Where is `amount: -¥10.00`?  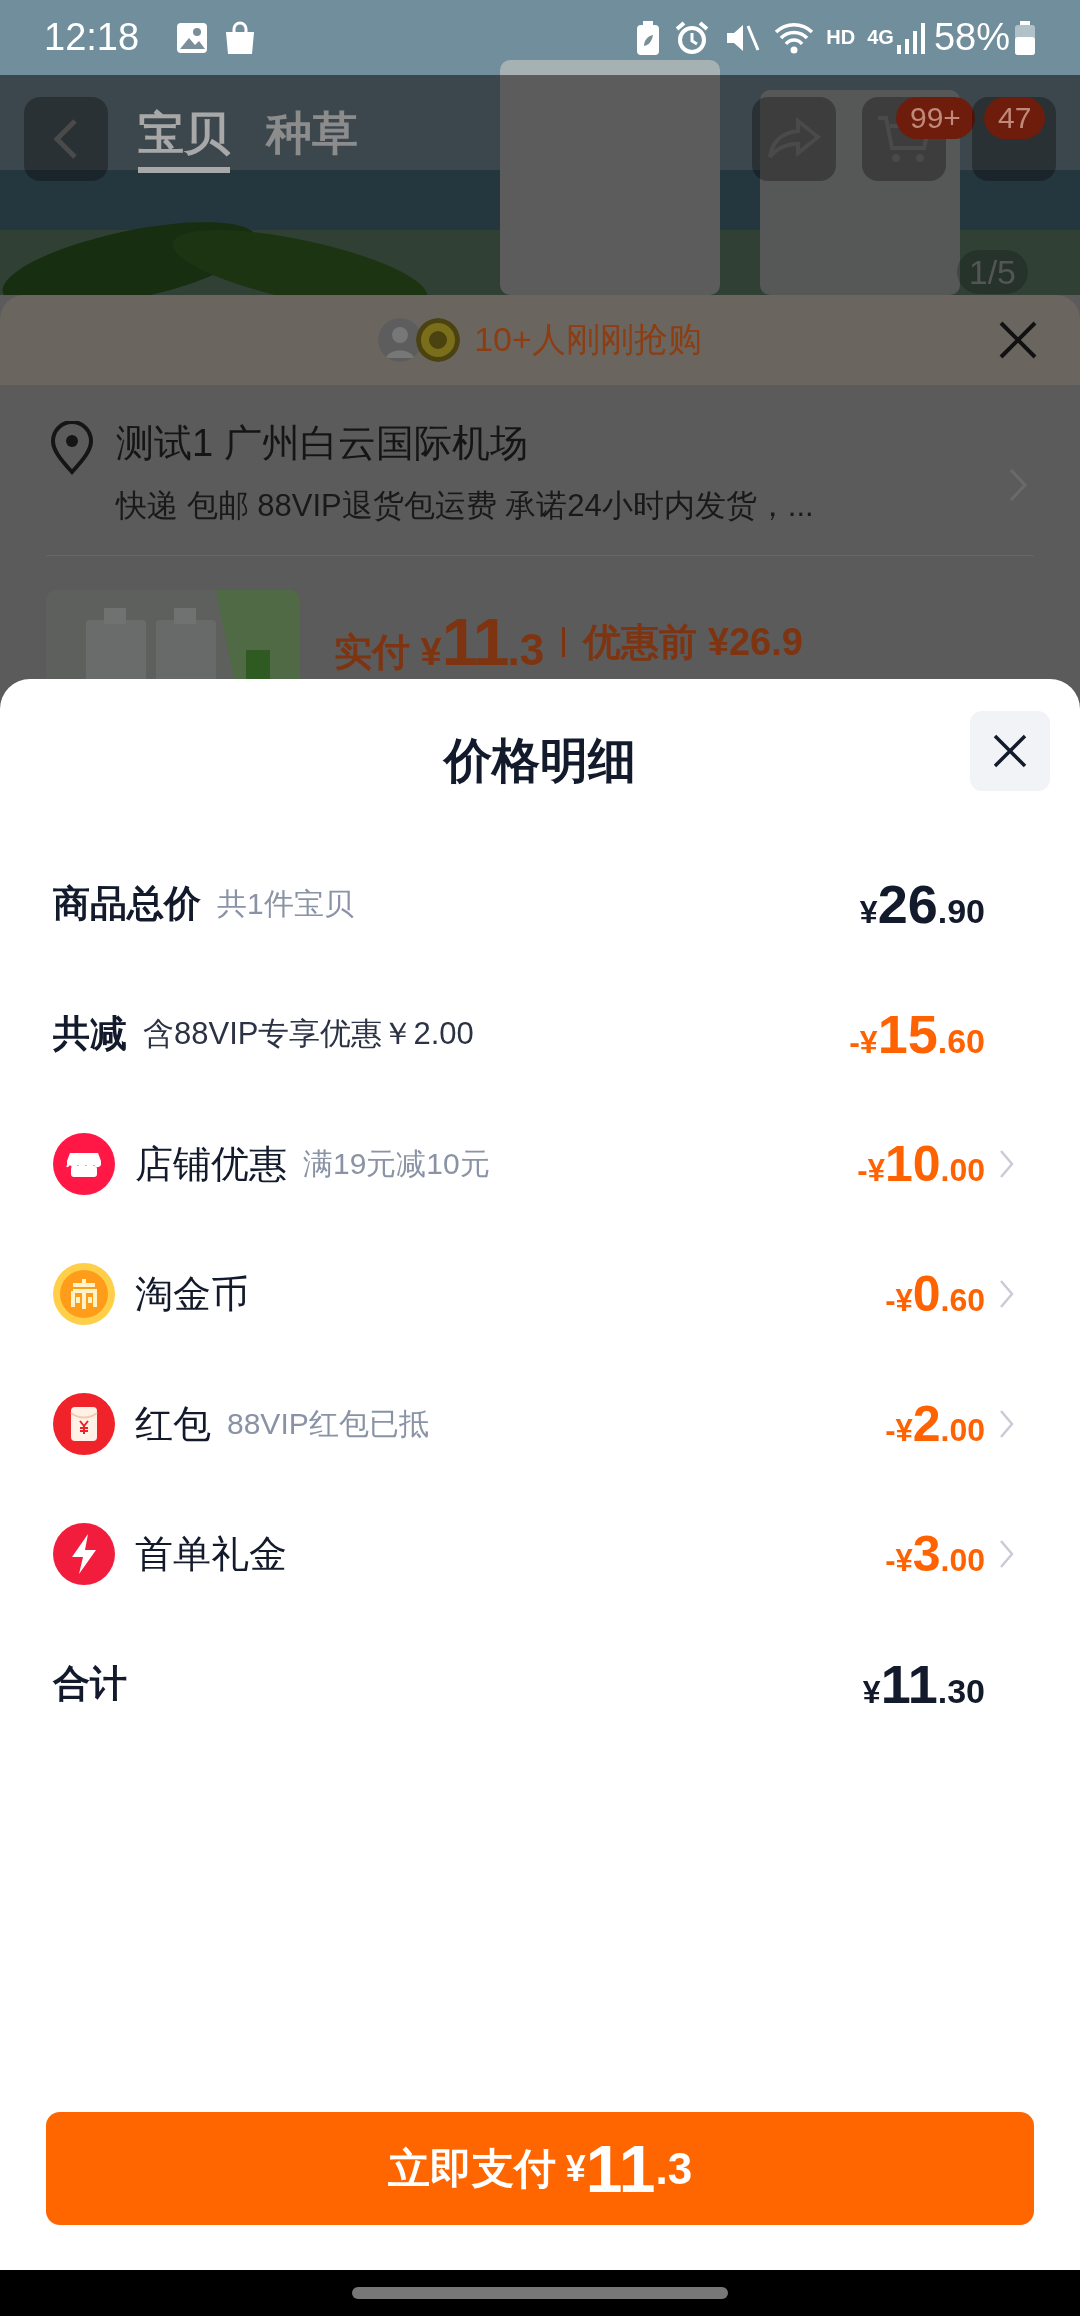
amount: -¥10.00 is located at coordinates (921, 1164).